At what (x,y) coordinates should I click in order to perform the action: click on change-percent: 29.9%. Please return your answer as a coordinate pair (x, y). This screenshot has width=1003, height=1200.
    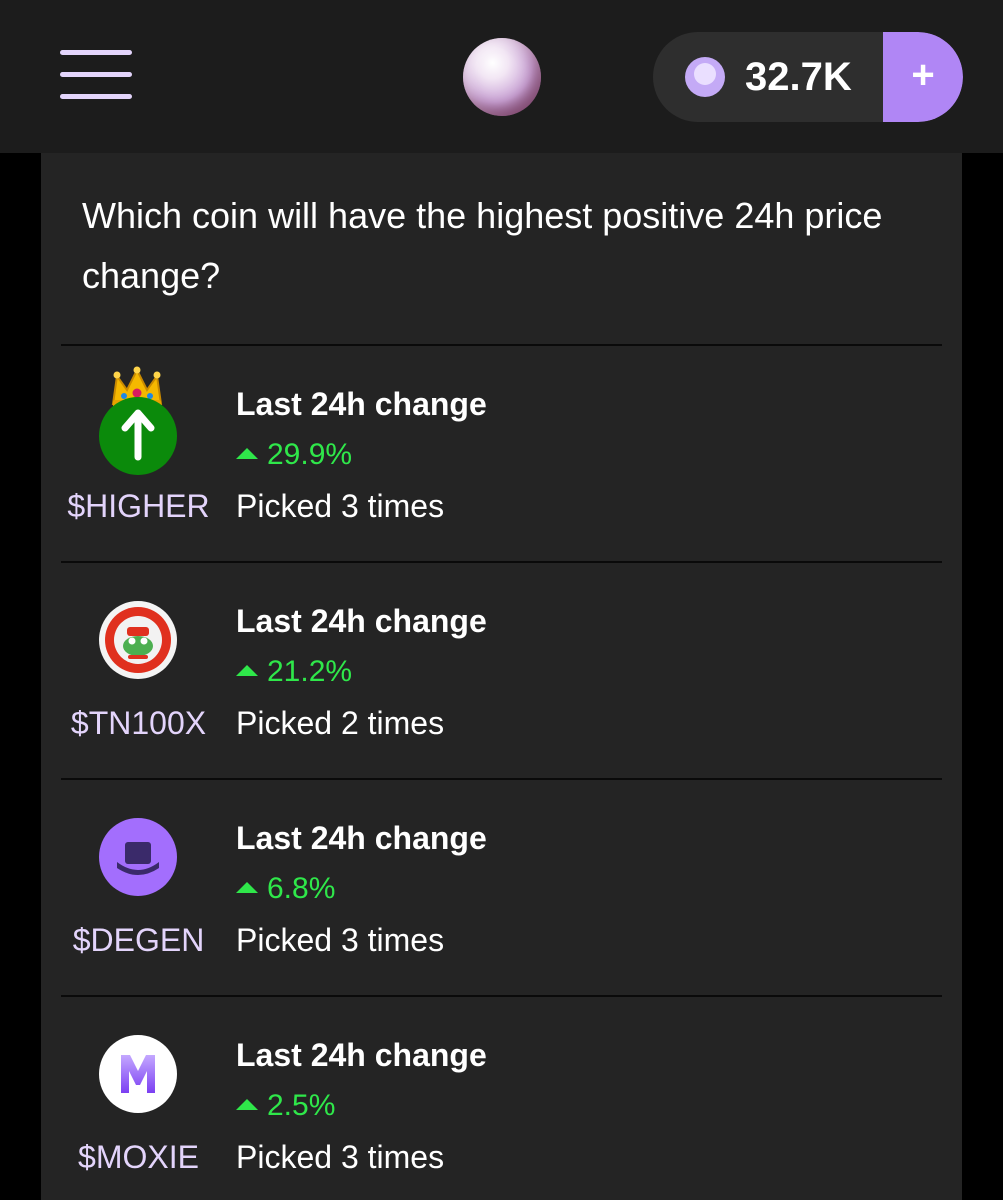
    Looking at the image, I should click on (310, 454).